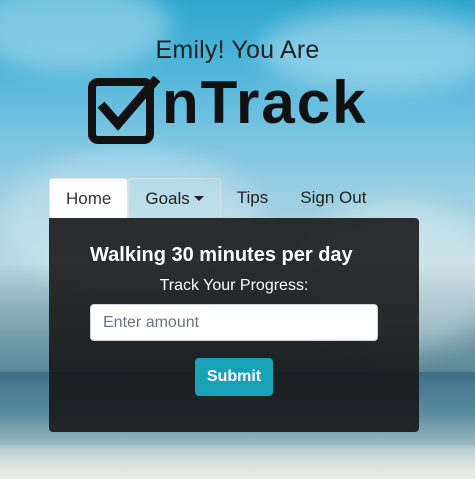 The image size is (475, 479). I want to click on tab-sign-out: Sign Out, so click(333, 198).